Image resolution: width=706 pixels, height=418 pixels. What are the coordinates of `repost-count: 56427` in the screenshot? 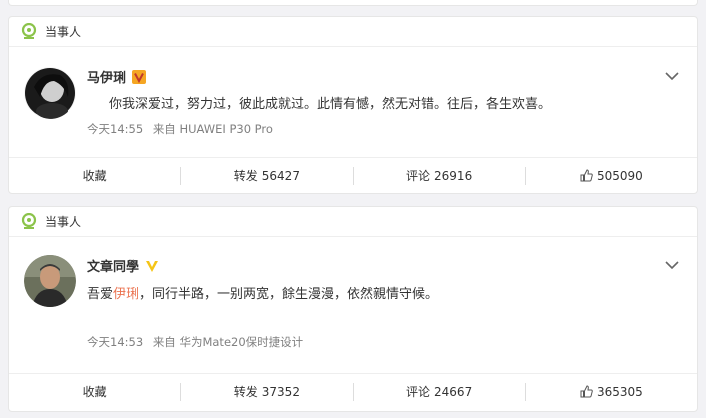 It's located at (280, 175).